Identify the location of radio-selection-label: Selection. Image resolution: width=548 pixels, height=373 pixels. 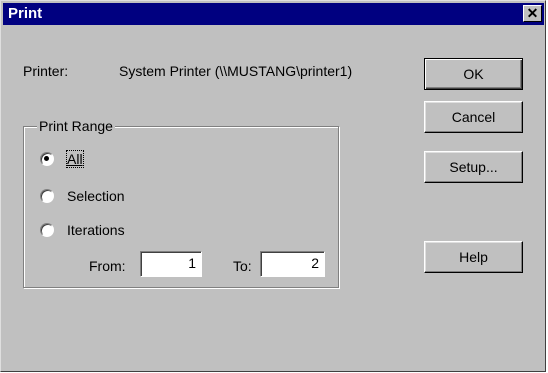
(96, 196).